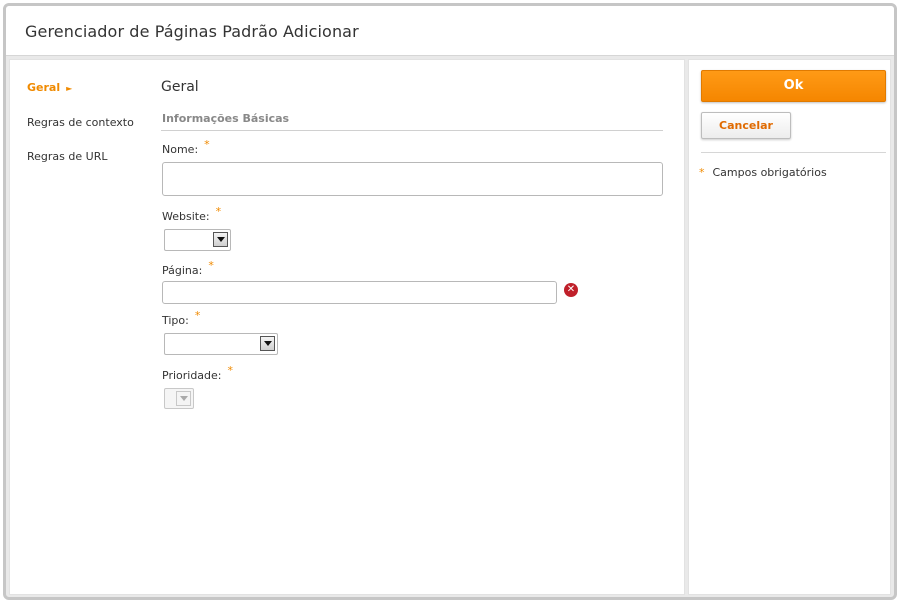 The height and width of the screenshot is (603, 900). I want to click on pagina-input, so click(359, 292).